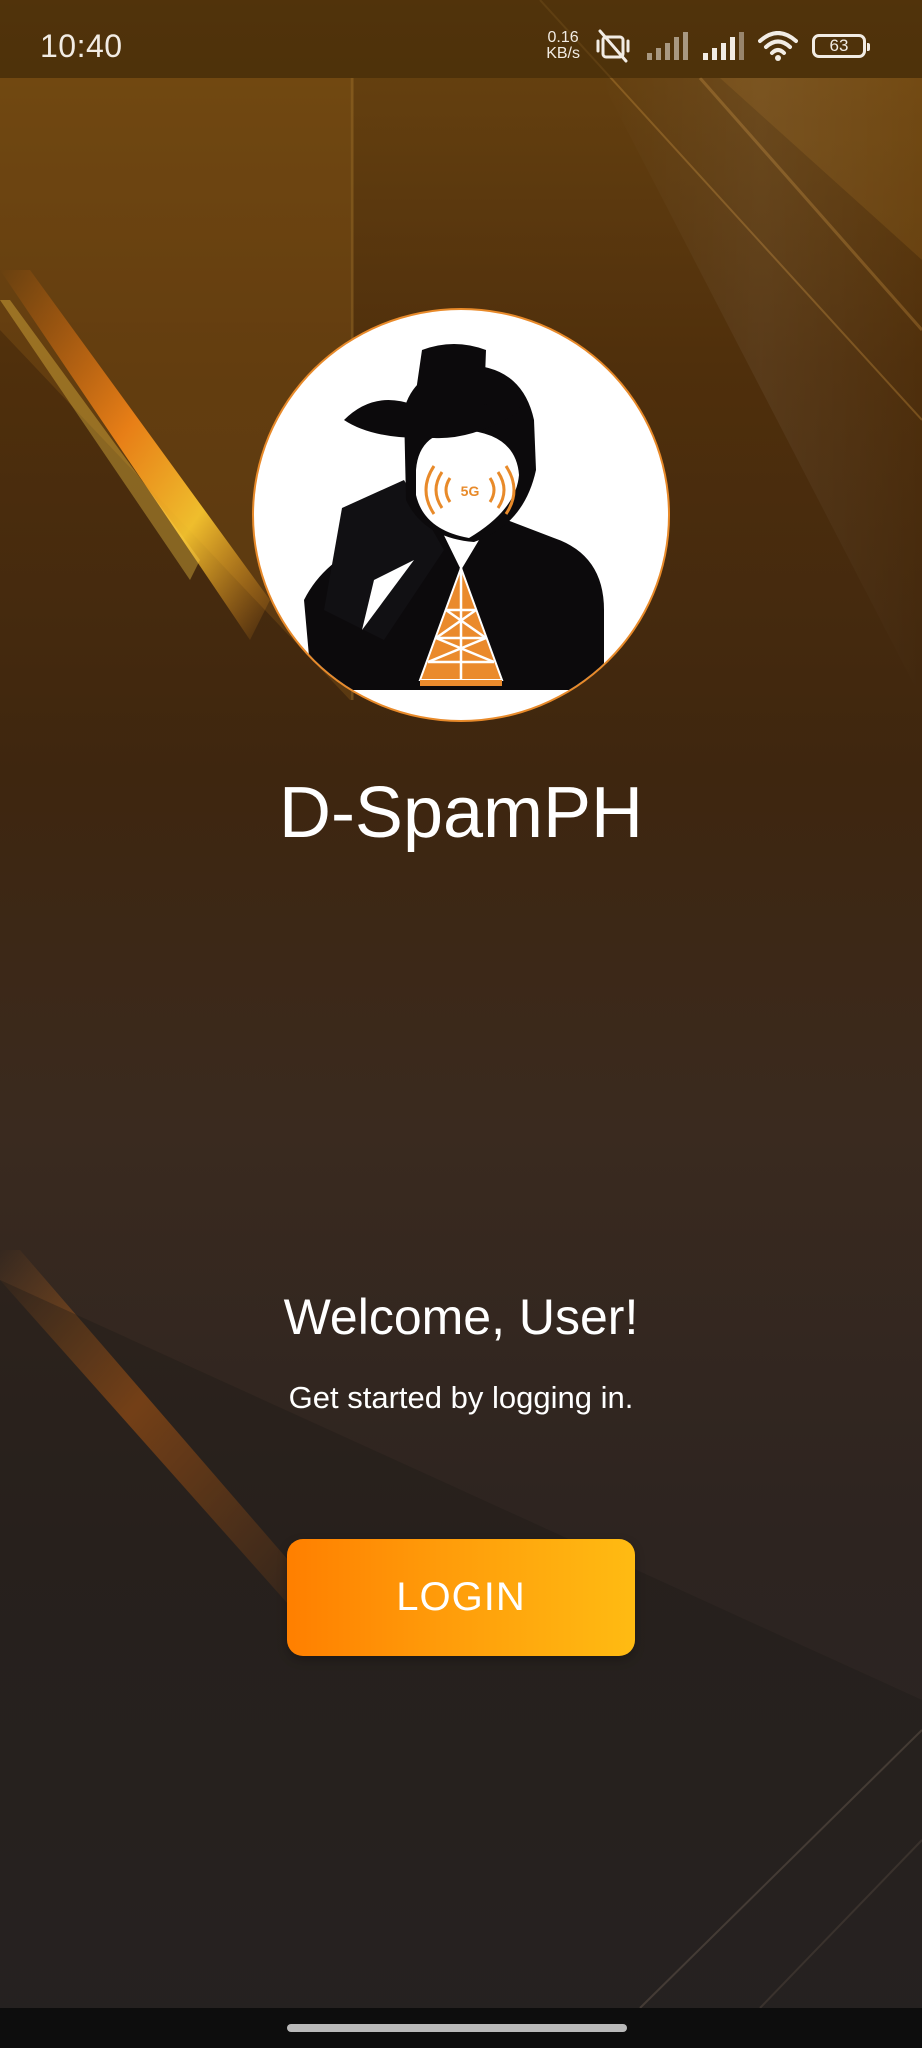 This screenshot has width=922, height=2048. I want to click on network-speed: 0.16 KB/s, so click(563, 46).